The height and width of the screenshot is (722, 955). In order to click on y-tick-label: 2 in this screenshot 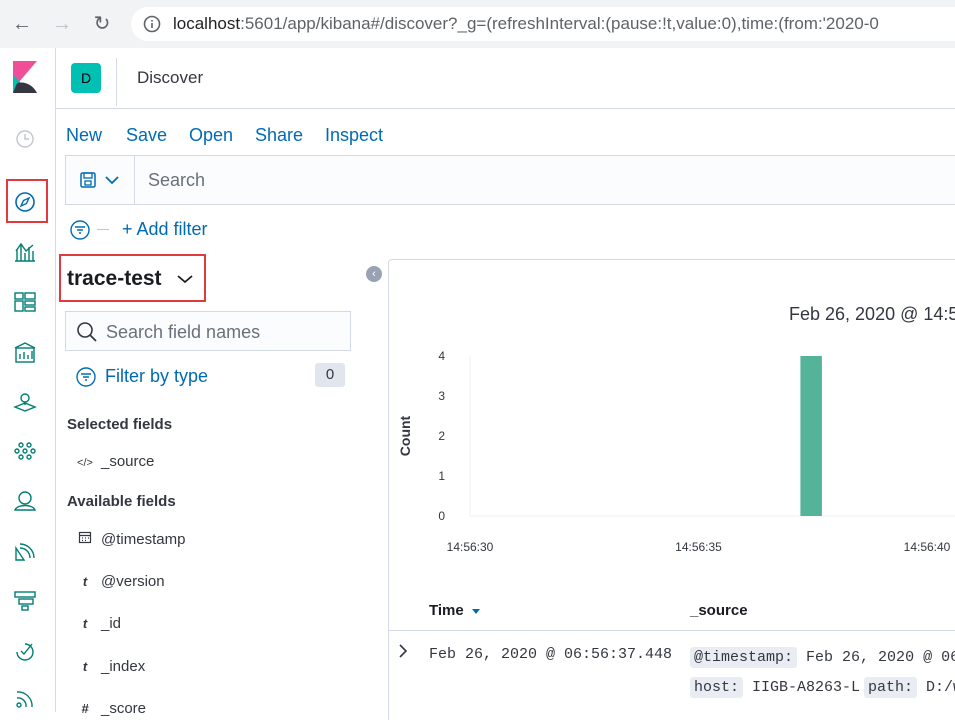, I will do `click(441, 436)`.